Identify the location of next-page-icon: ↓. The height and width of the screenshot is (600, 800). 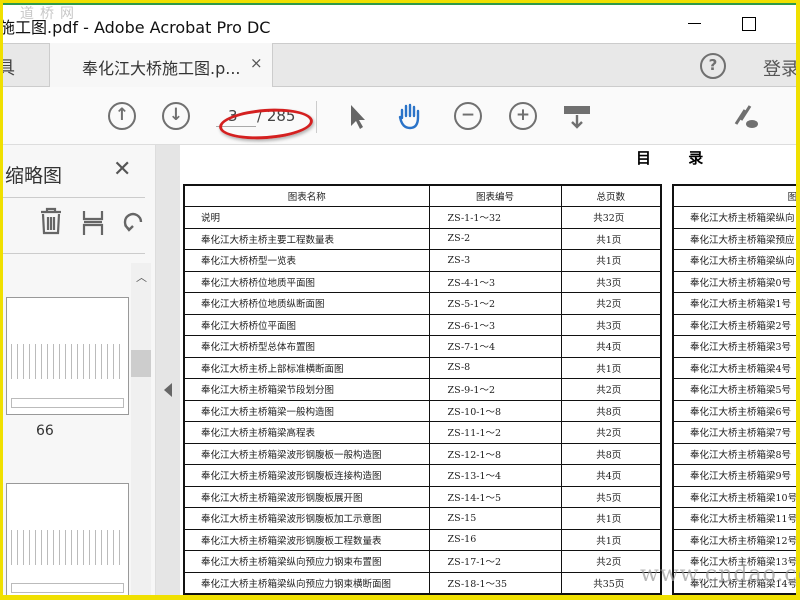
(176, 116).